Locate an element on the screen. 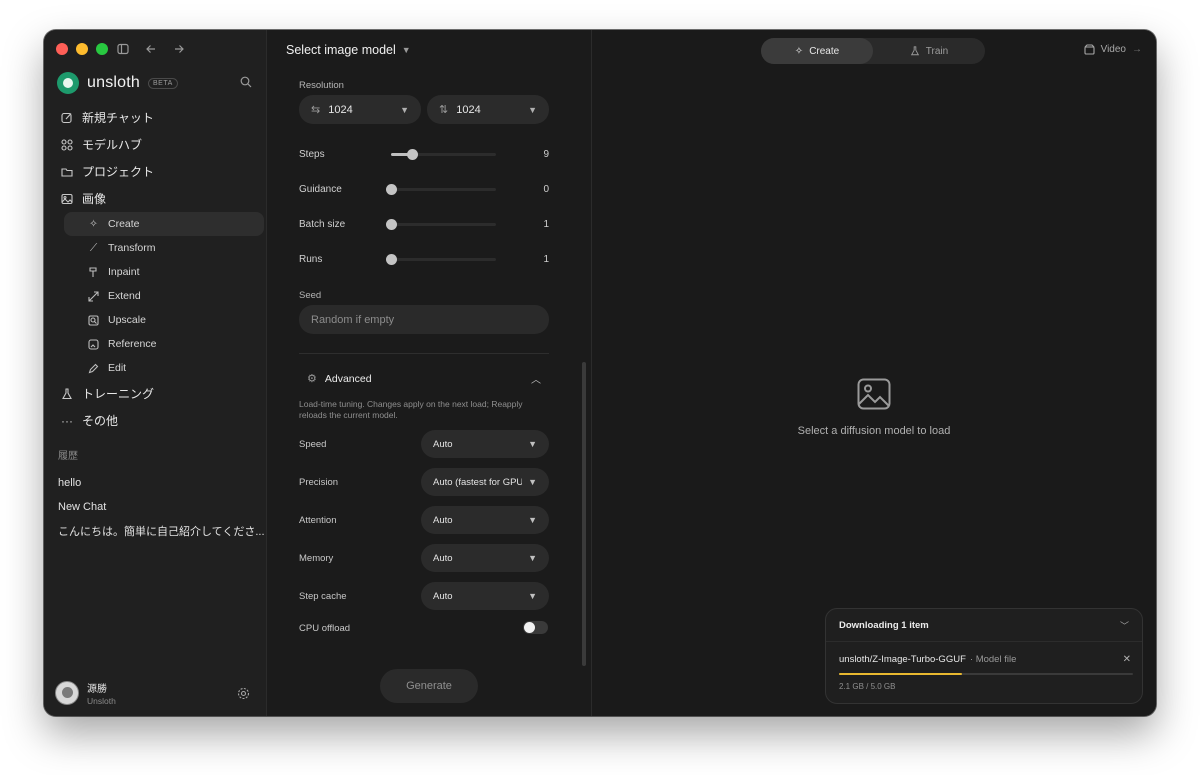 This screenshot has width=1200, height=775. sub-item-transform: ⟋ Transform is located at coordinates (164, 248).